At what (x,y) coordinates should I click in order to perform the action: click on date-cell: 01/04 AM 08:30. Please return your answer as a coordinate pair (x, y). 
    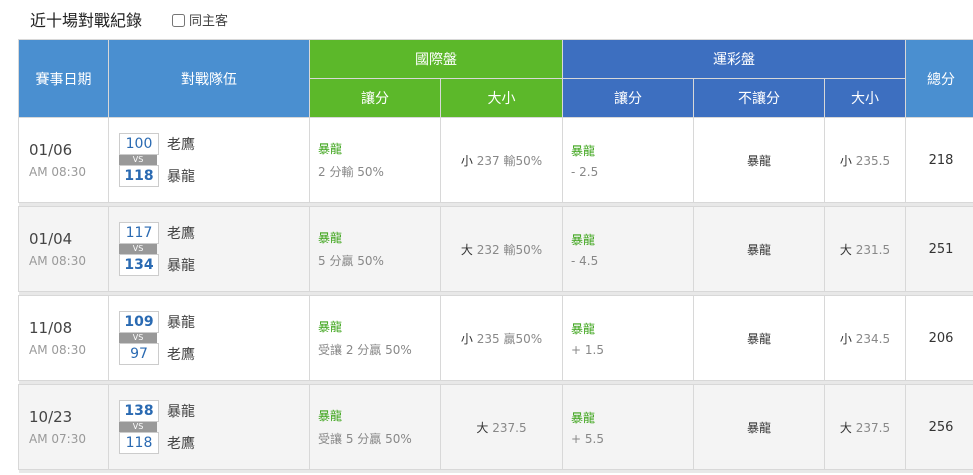
    Looking at the image, I should click on (63, 249).